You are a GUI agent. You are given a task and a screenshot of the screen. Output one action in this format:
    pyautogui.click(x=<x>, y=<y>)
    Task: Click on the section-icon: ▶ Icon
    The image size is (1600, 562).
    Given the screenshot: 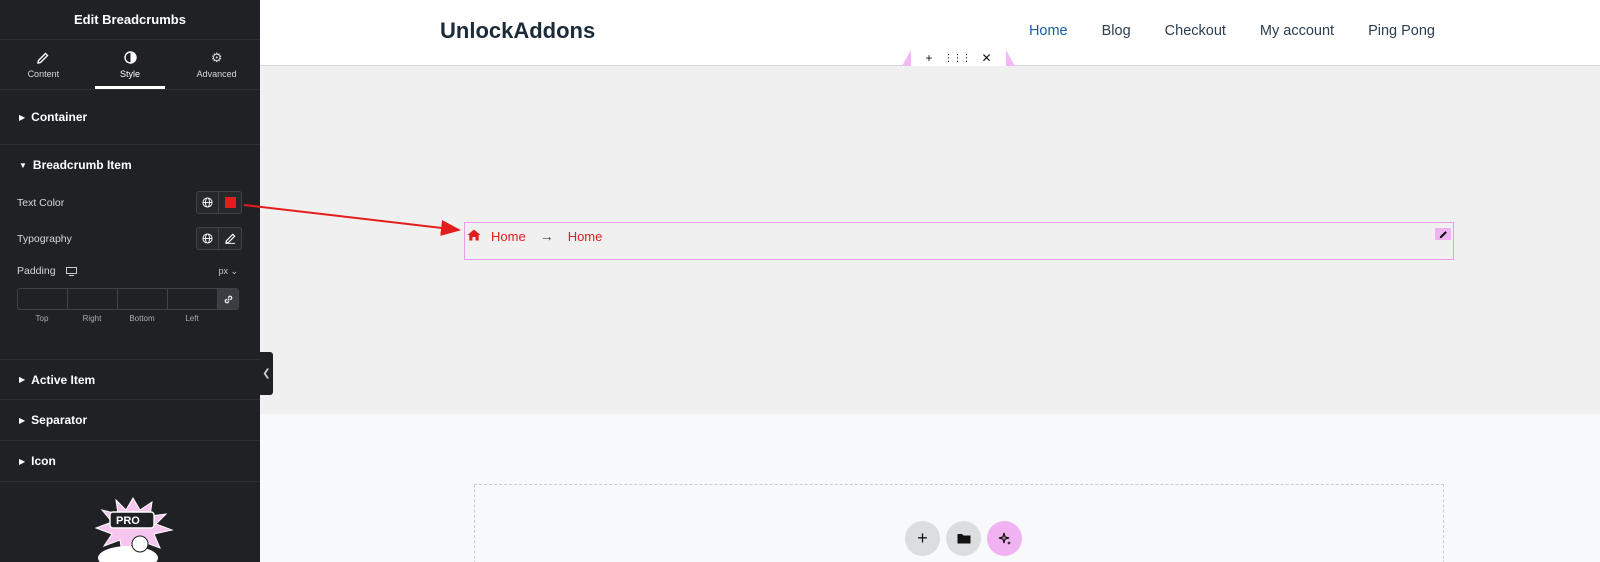 What is the action you would take?
    pyautogui.click(x=130, y=461)
    